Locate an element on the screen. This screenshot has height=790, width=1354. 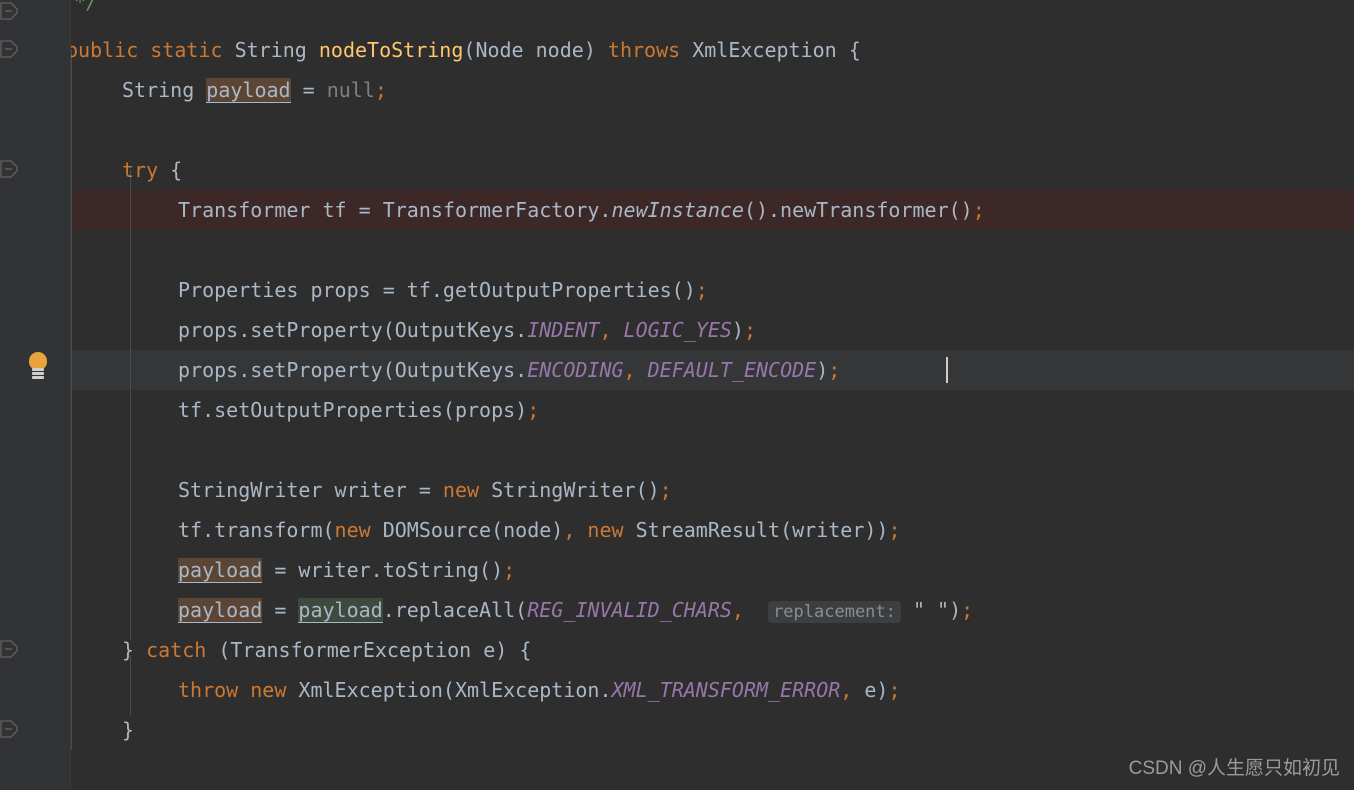
code-token: StringWriter() is located at coordinates (569, 490).